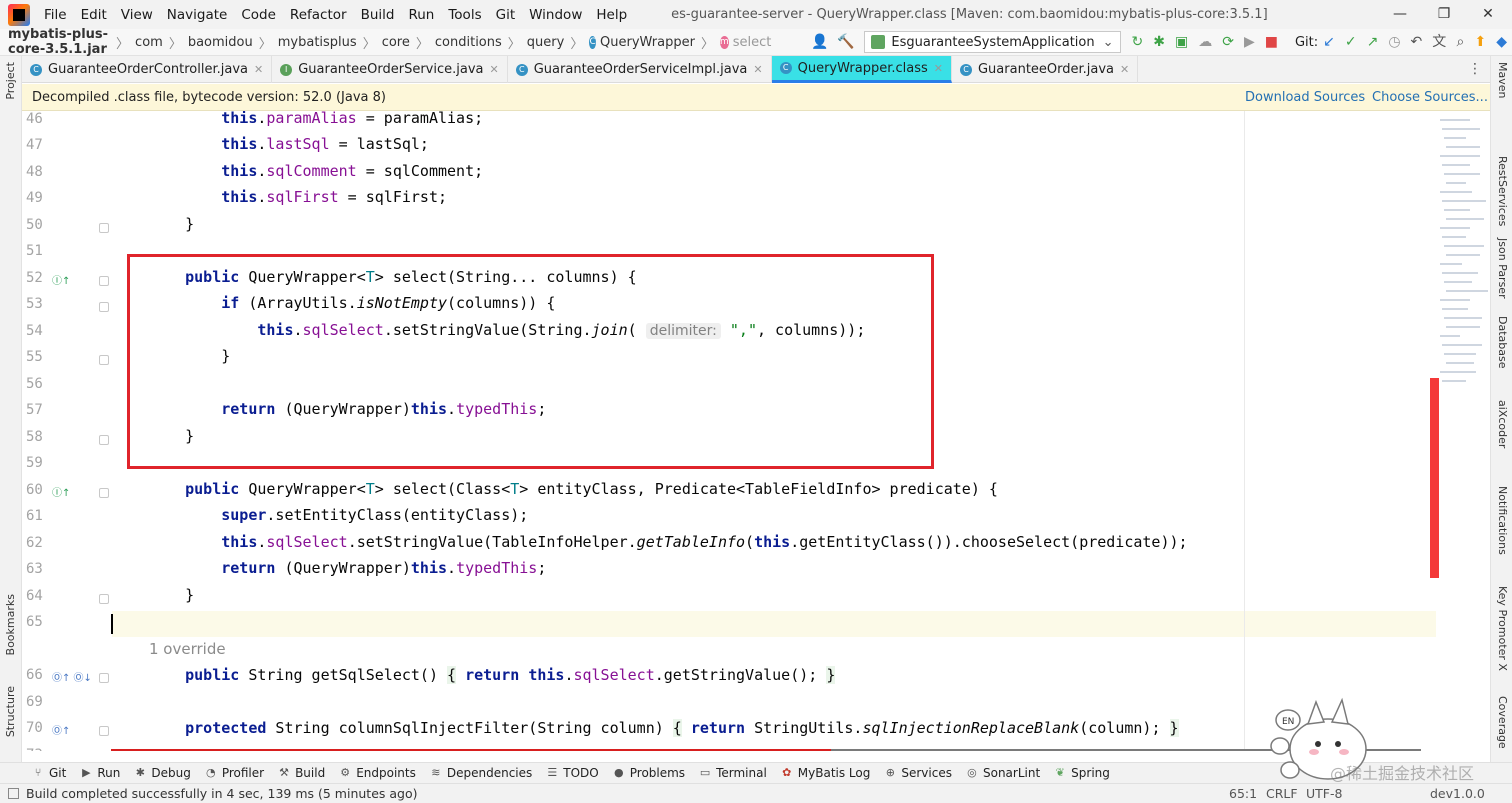 This screenshot has width=1512, height=803. Describe the element at coordinates (464, 15) in the screenshot. I see `menu-tools: Tools` at that location.